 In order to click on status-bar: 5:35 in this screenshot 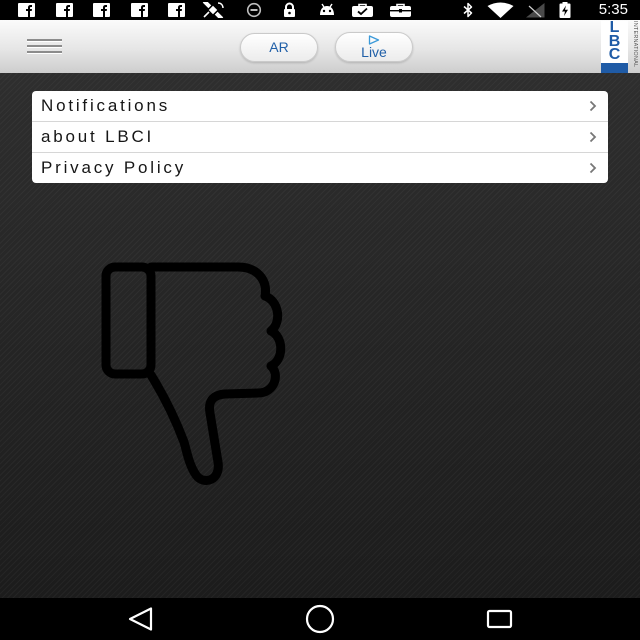, I will do `click(320, 10)`.